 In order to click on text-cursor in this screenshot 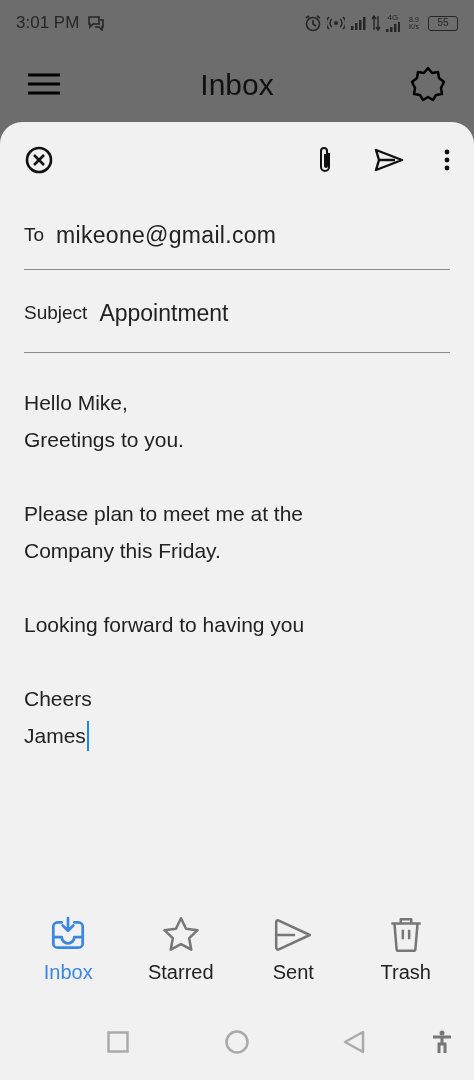, I will do `click(87, 735)`.